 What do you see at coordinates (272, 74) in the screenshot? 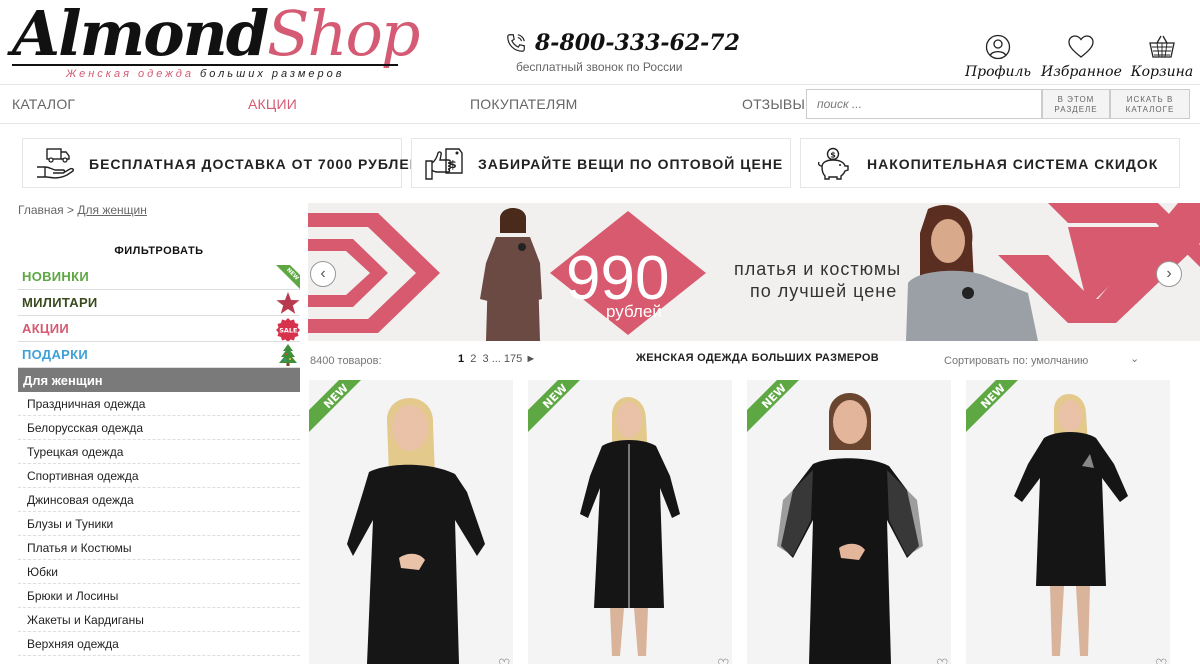
I see `logo-tagline-dark: больших размеров` at bounding box center [272, 74].